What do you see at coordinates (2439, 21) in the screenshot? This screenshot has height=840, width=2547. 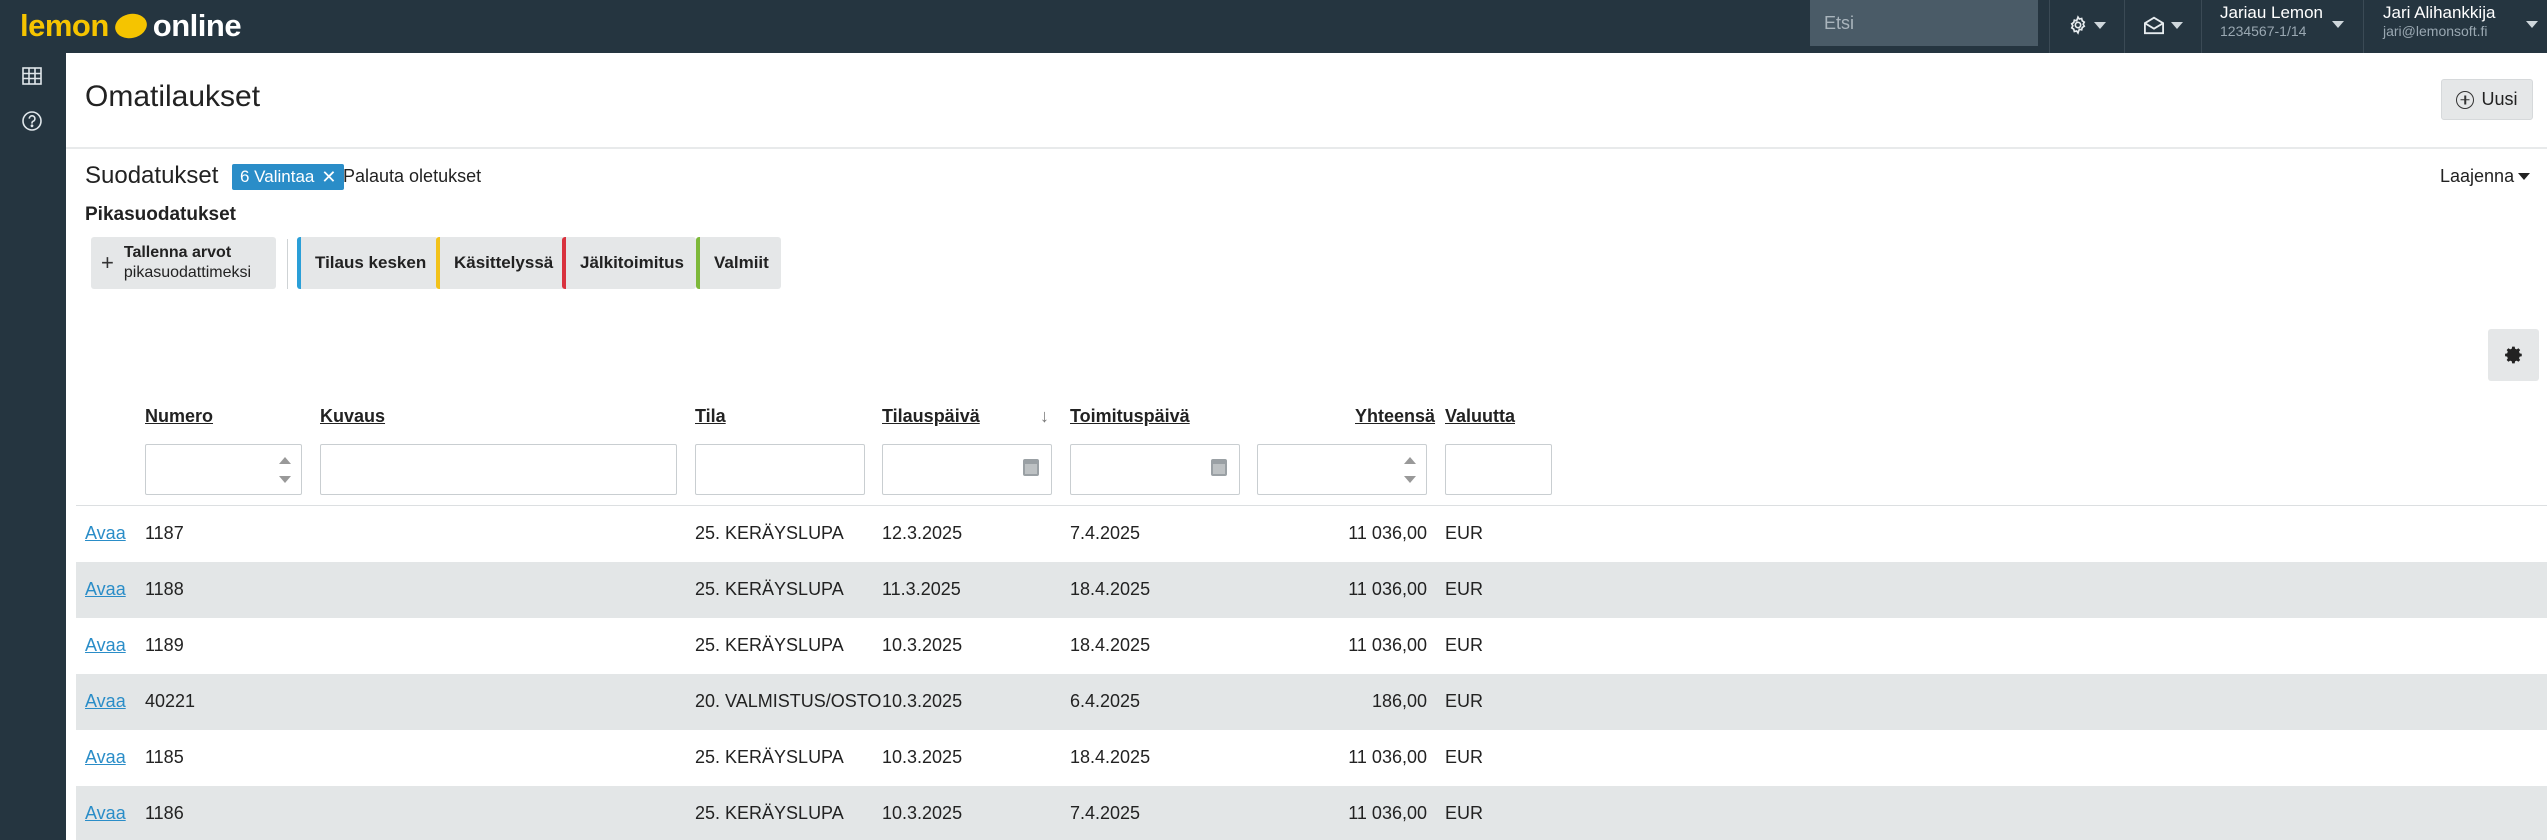 I see `user-menu: Jari Alihankkija jari@lemonsoft.fi` at bounding box center [2439, 21].